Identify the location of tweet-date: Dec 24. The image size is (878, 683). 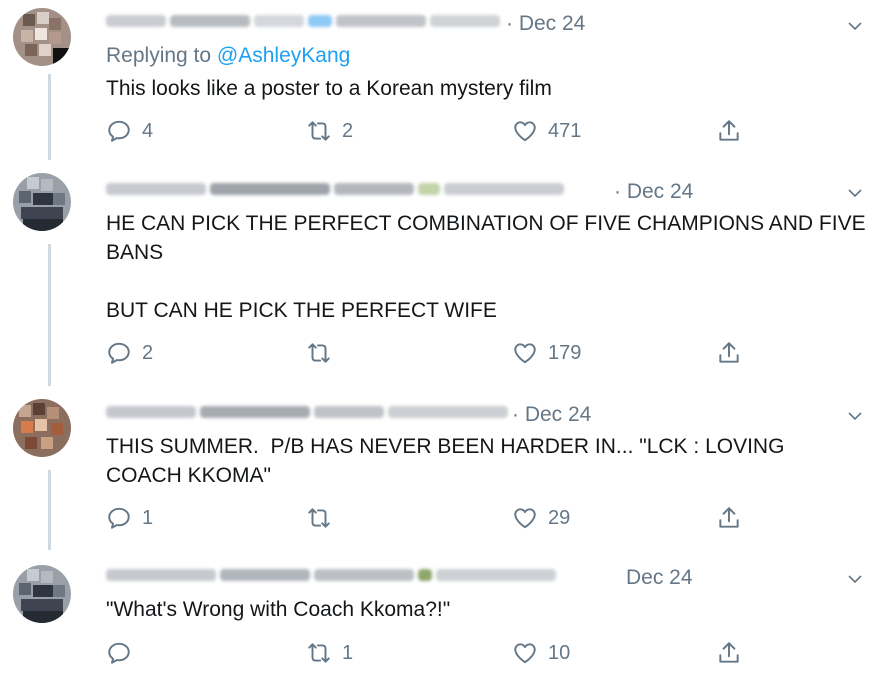
(659, 578).